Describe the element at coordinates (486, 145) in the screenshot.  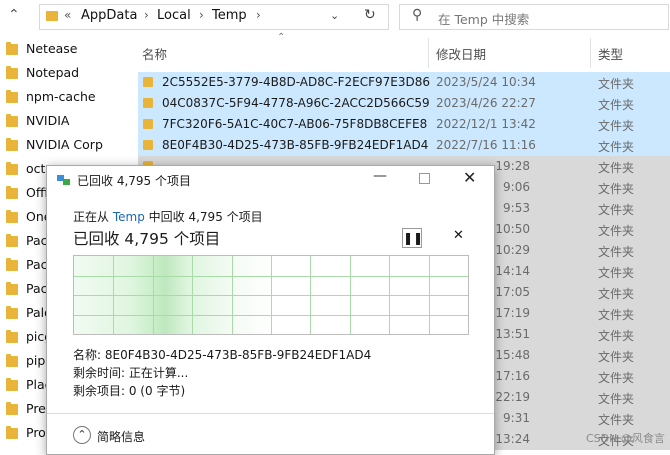
I see `file-date: 2022/7/16 11:16` at that location.